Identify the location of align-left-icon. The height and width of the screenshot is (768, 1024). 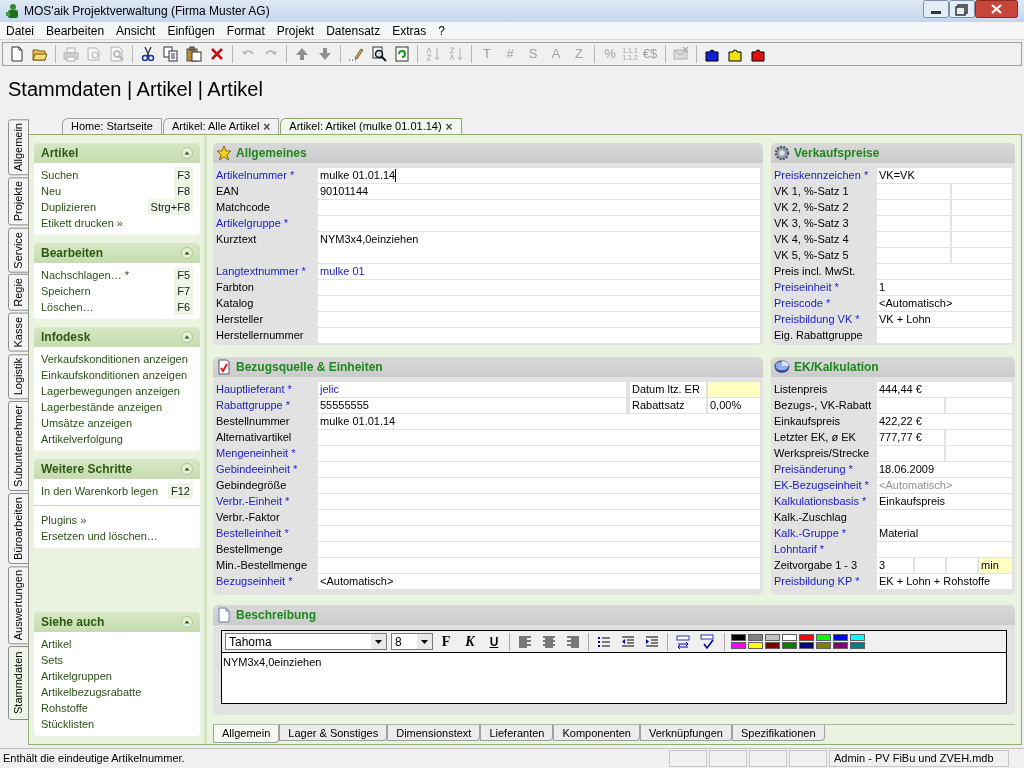
(525, 641).